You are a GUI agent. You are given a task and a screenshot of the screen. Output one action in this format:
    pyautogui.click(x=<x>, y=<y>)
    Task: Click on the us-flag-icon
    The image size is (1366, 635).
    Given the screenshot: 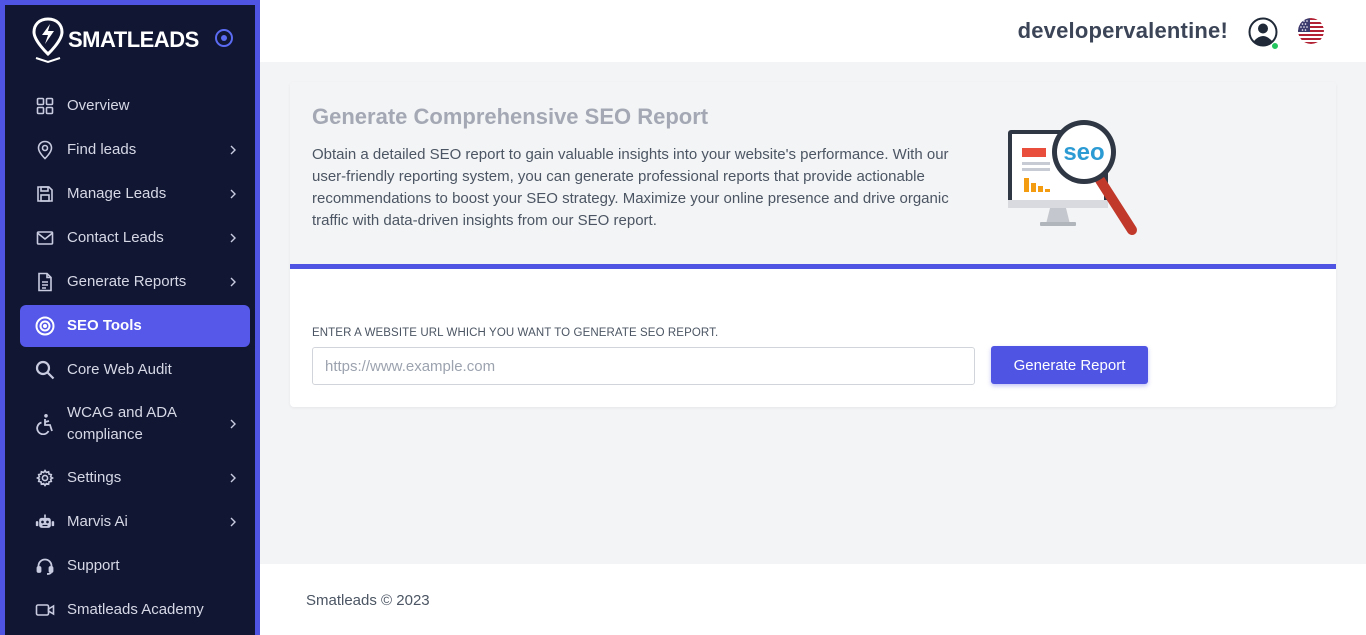 What is the action you would take?
    pyautogui.click(x=1311, y=31)
    